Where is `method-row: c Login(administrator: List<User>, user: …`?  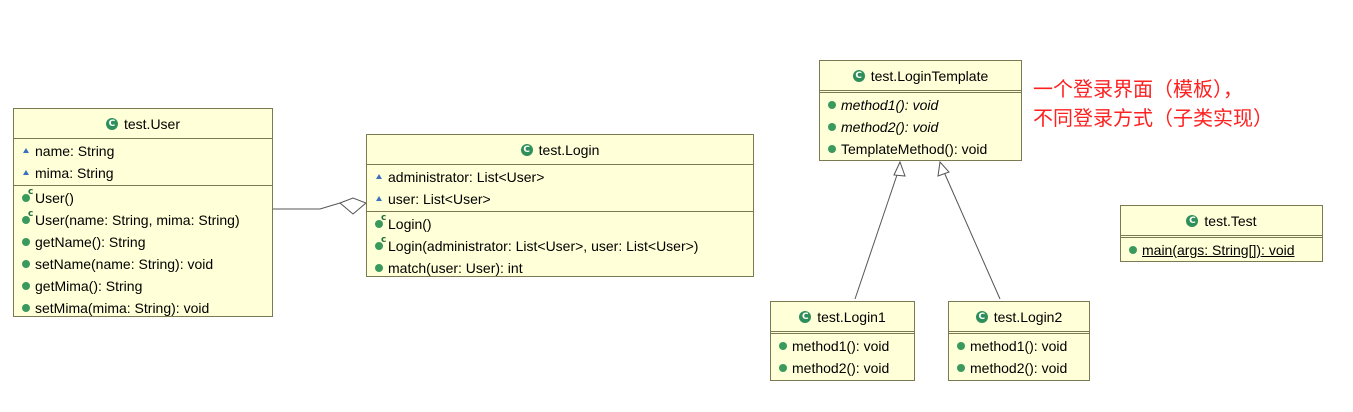 method-row: c Login(administrator: List<User>, user: … is located at coordinates (560, 246).